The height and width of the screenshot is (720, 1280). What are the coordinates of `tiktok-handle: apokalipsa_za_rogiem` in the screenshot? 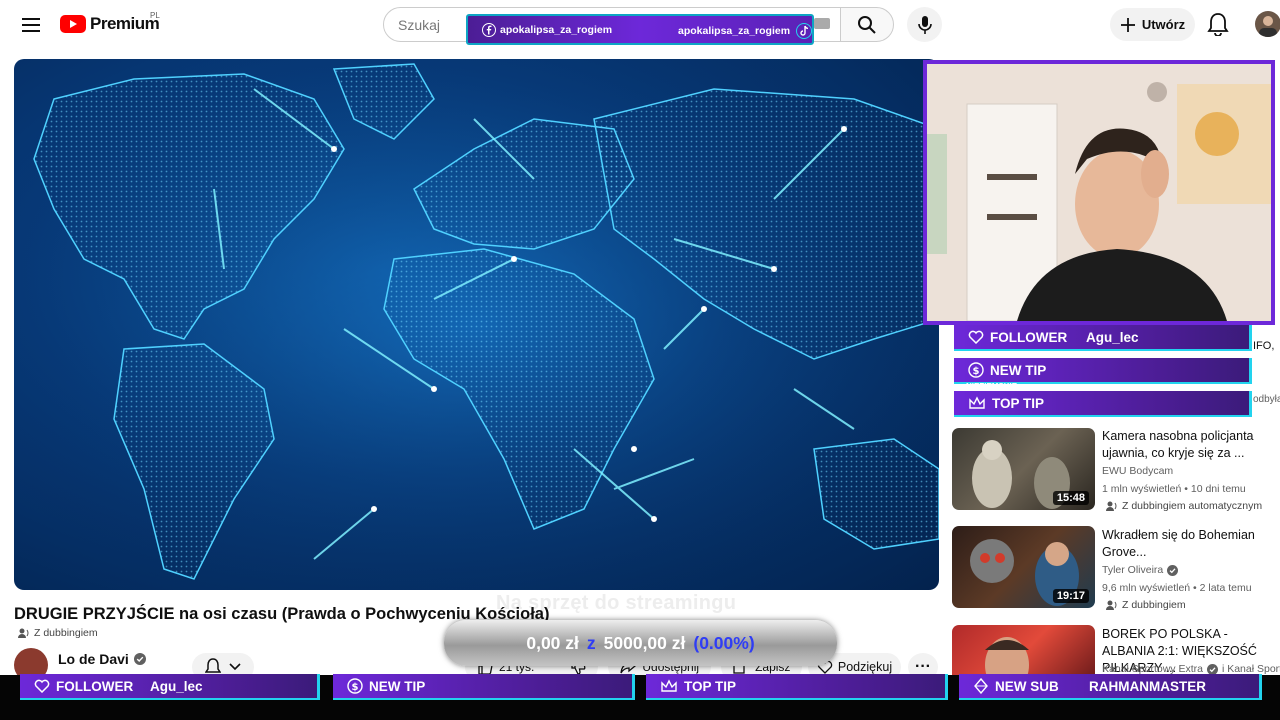 It's located at (745, 31).